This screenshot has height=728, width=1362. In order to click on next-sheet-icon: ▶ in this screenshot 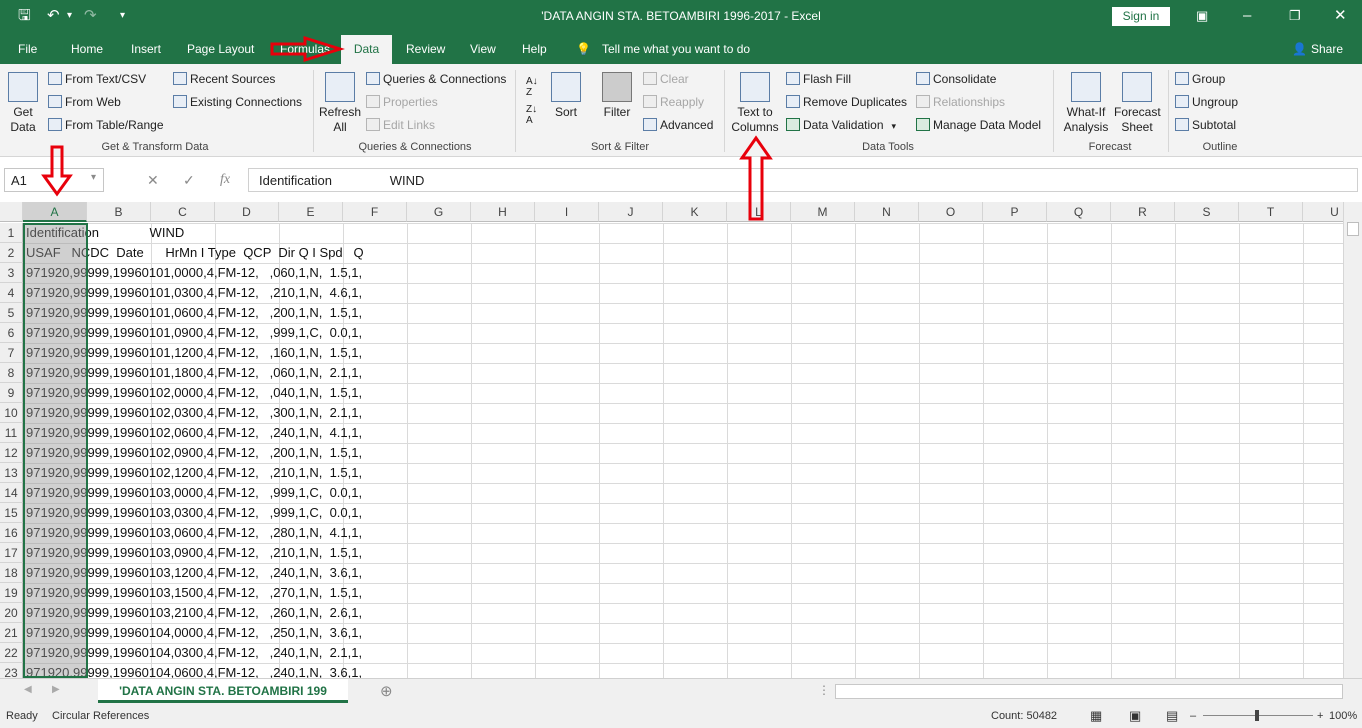, I will do `click(56, 689)`.